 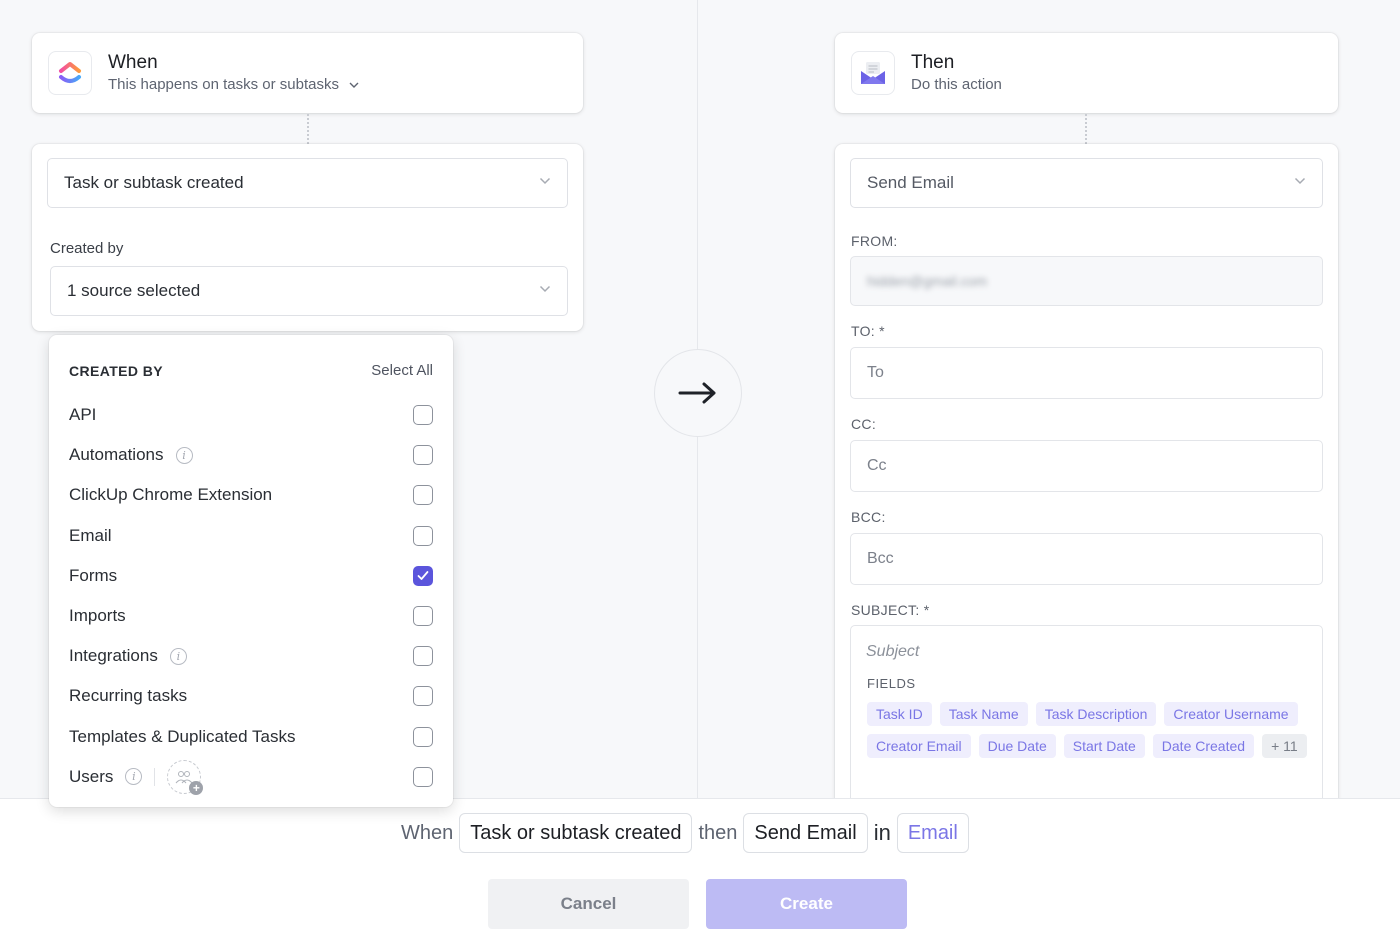 I want to click on dropdown-item: Users i +, so click(x=251, y=777).